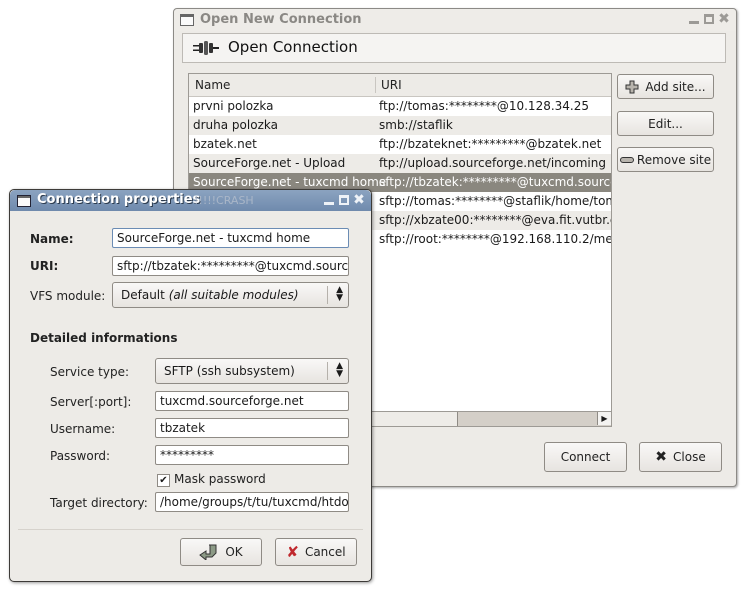 The image size is (743, 591). Describe the element at coordinates (680, 457) in the screenshot. I see `close-button: ✖ Close` at that location.